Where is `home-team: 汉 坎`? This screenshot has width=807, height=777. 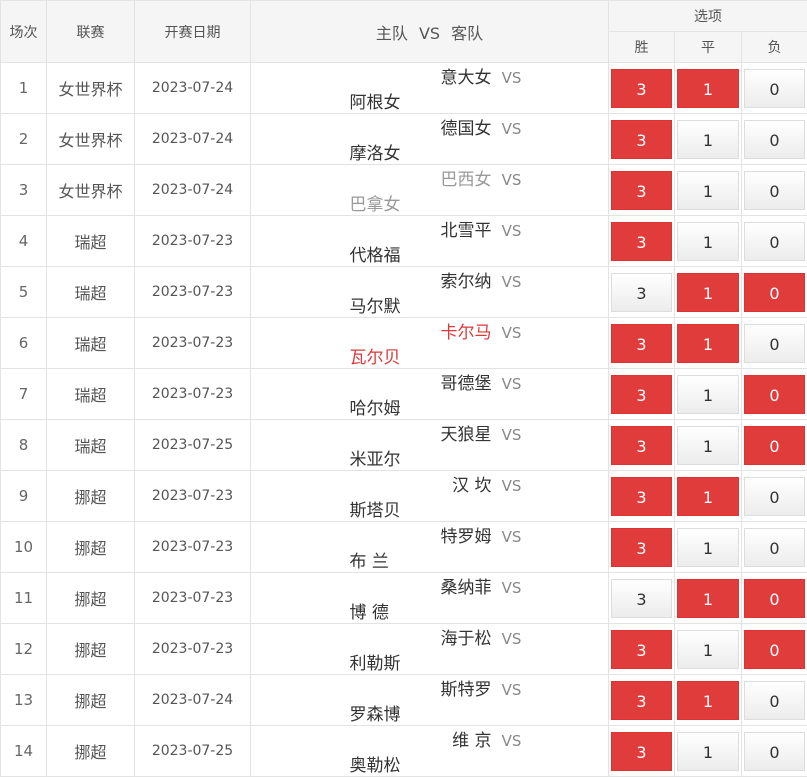 home-team: 汉 坎 is located at coordinates (410, 483).